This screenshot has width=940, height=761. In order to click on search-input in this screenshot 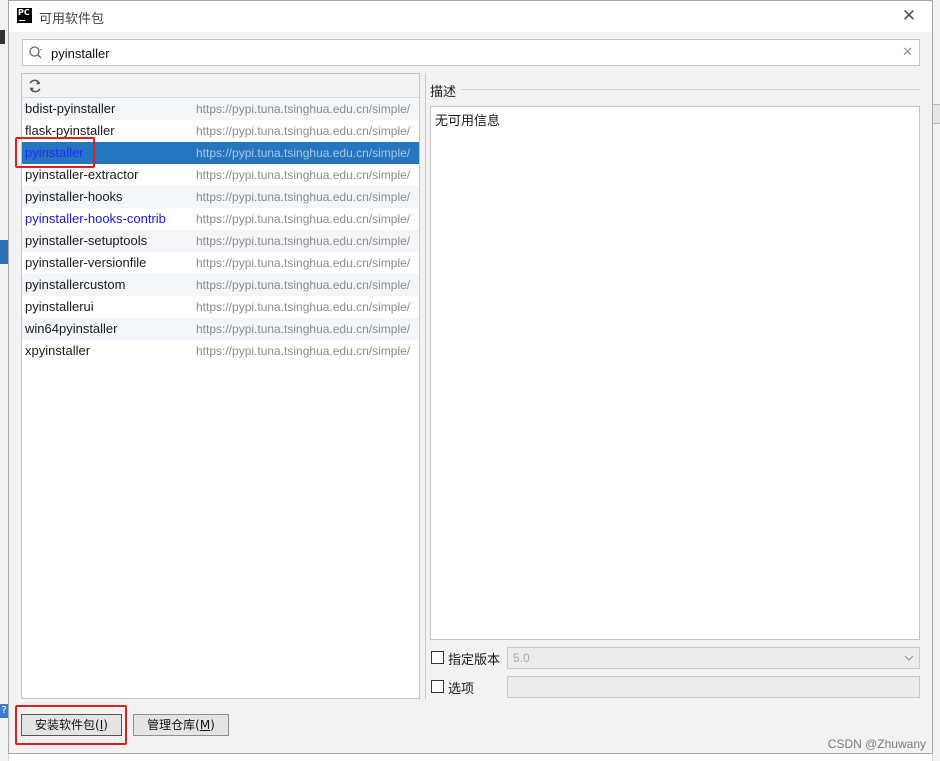, I will do `click(471, 53)`.